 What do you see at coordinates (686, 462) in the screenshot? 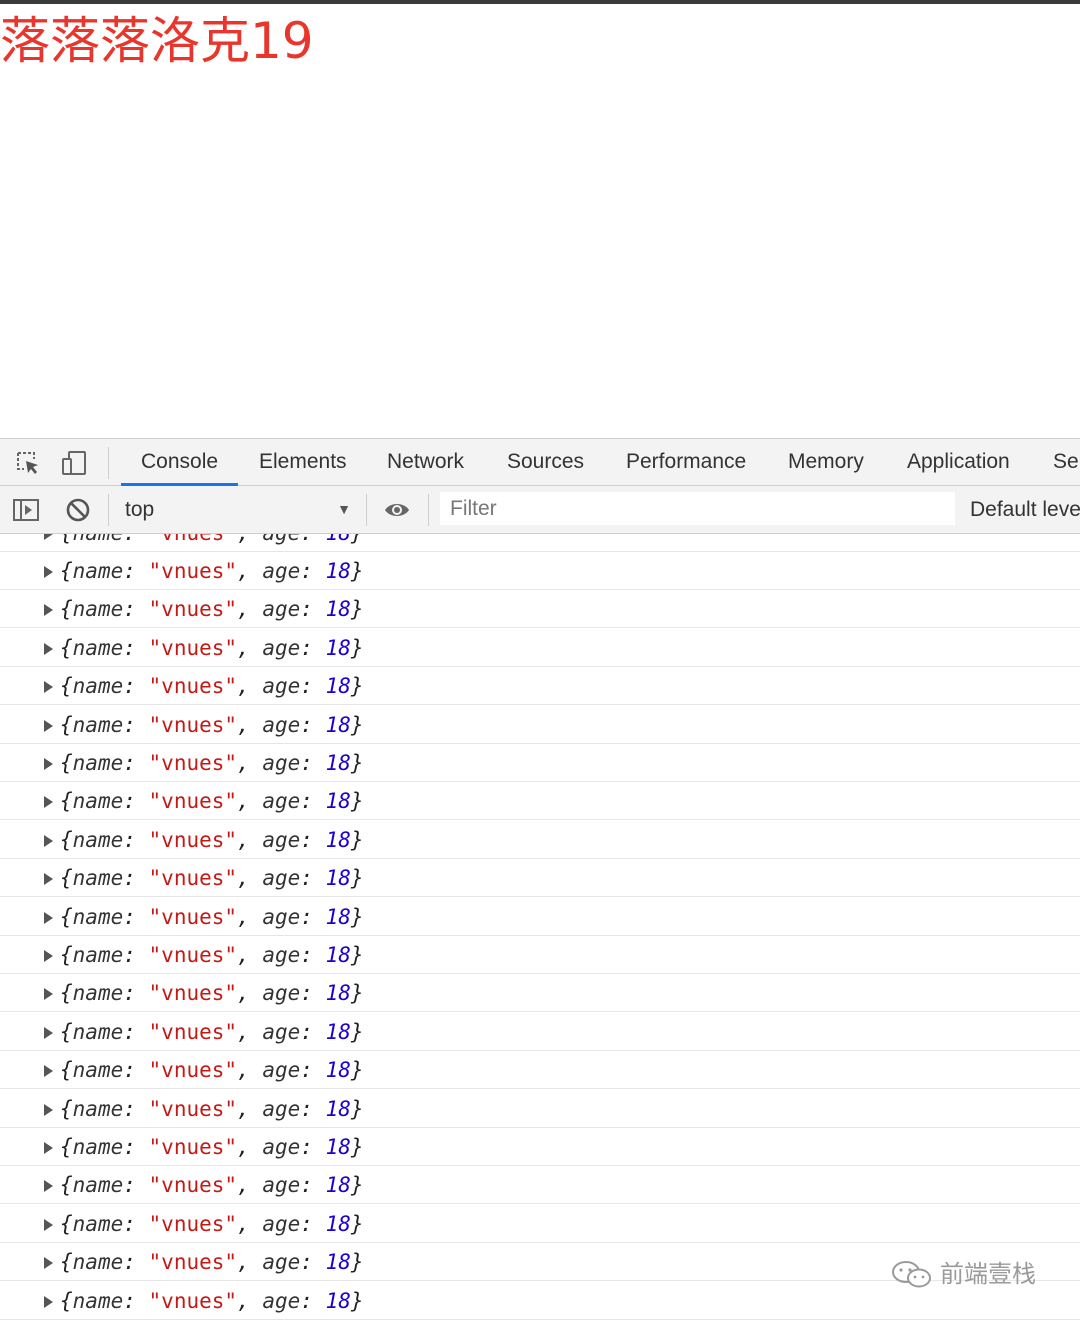
I see `tab-performance: Performance` at bounding box center [686, 462].